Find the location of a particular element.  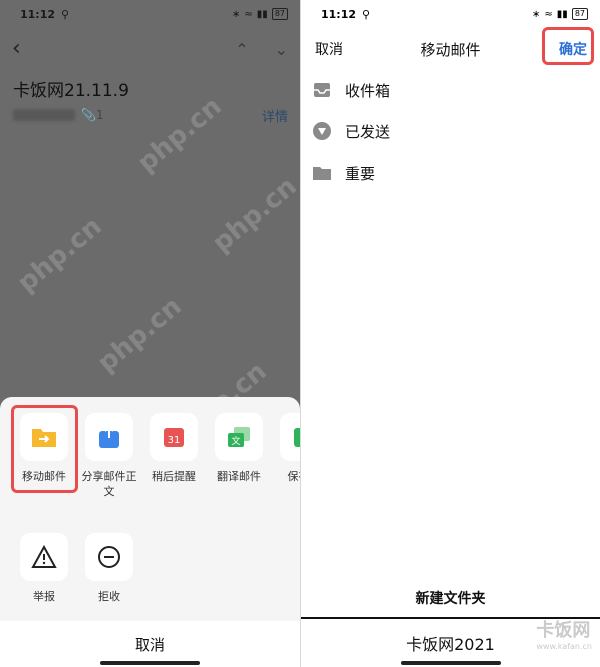

share-icon is located at coordinates (109, 436).